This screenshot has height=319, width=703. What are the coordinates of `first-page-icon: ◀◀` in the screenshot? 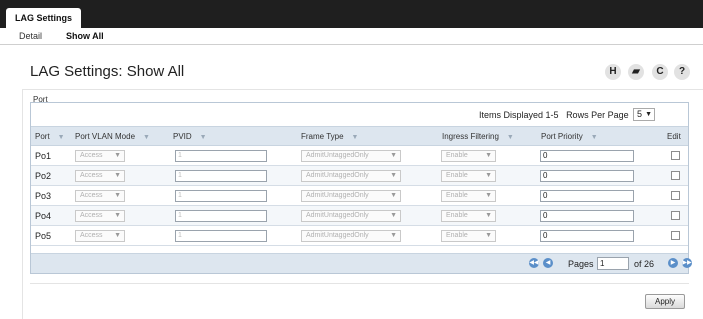 It's located at (534, 263).